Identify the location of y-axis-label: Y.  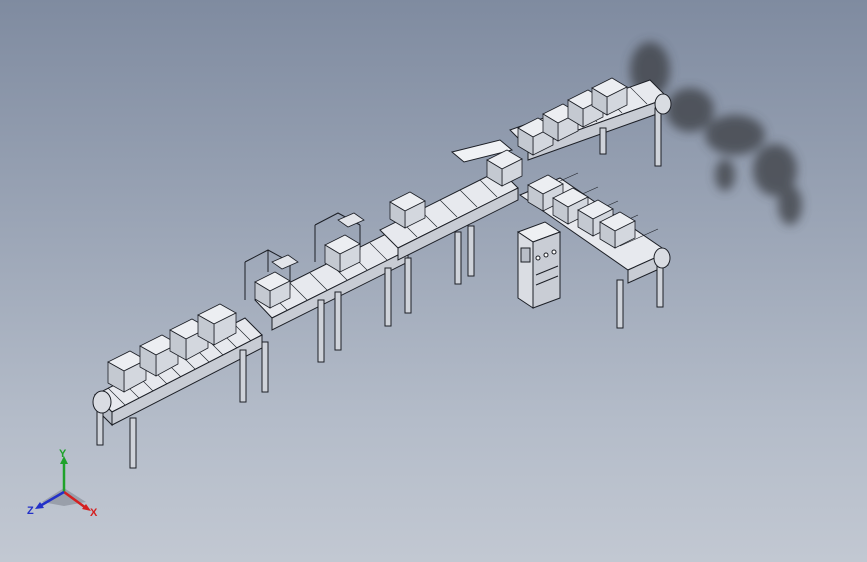
(63, 454).